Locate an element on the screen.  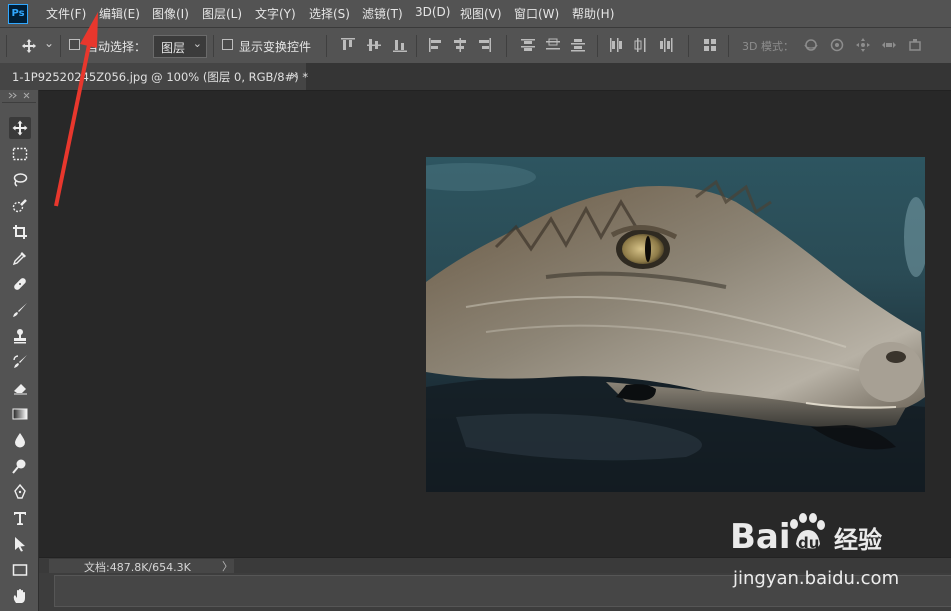
scale-3d-icon is located at coordinates (915, 45).